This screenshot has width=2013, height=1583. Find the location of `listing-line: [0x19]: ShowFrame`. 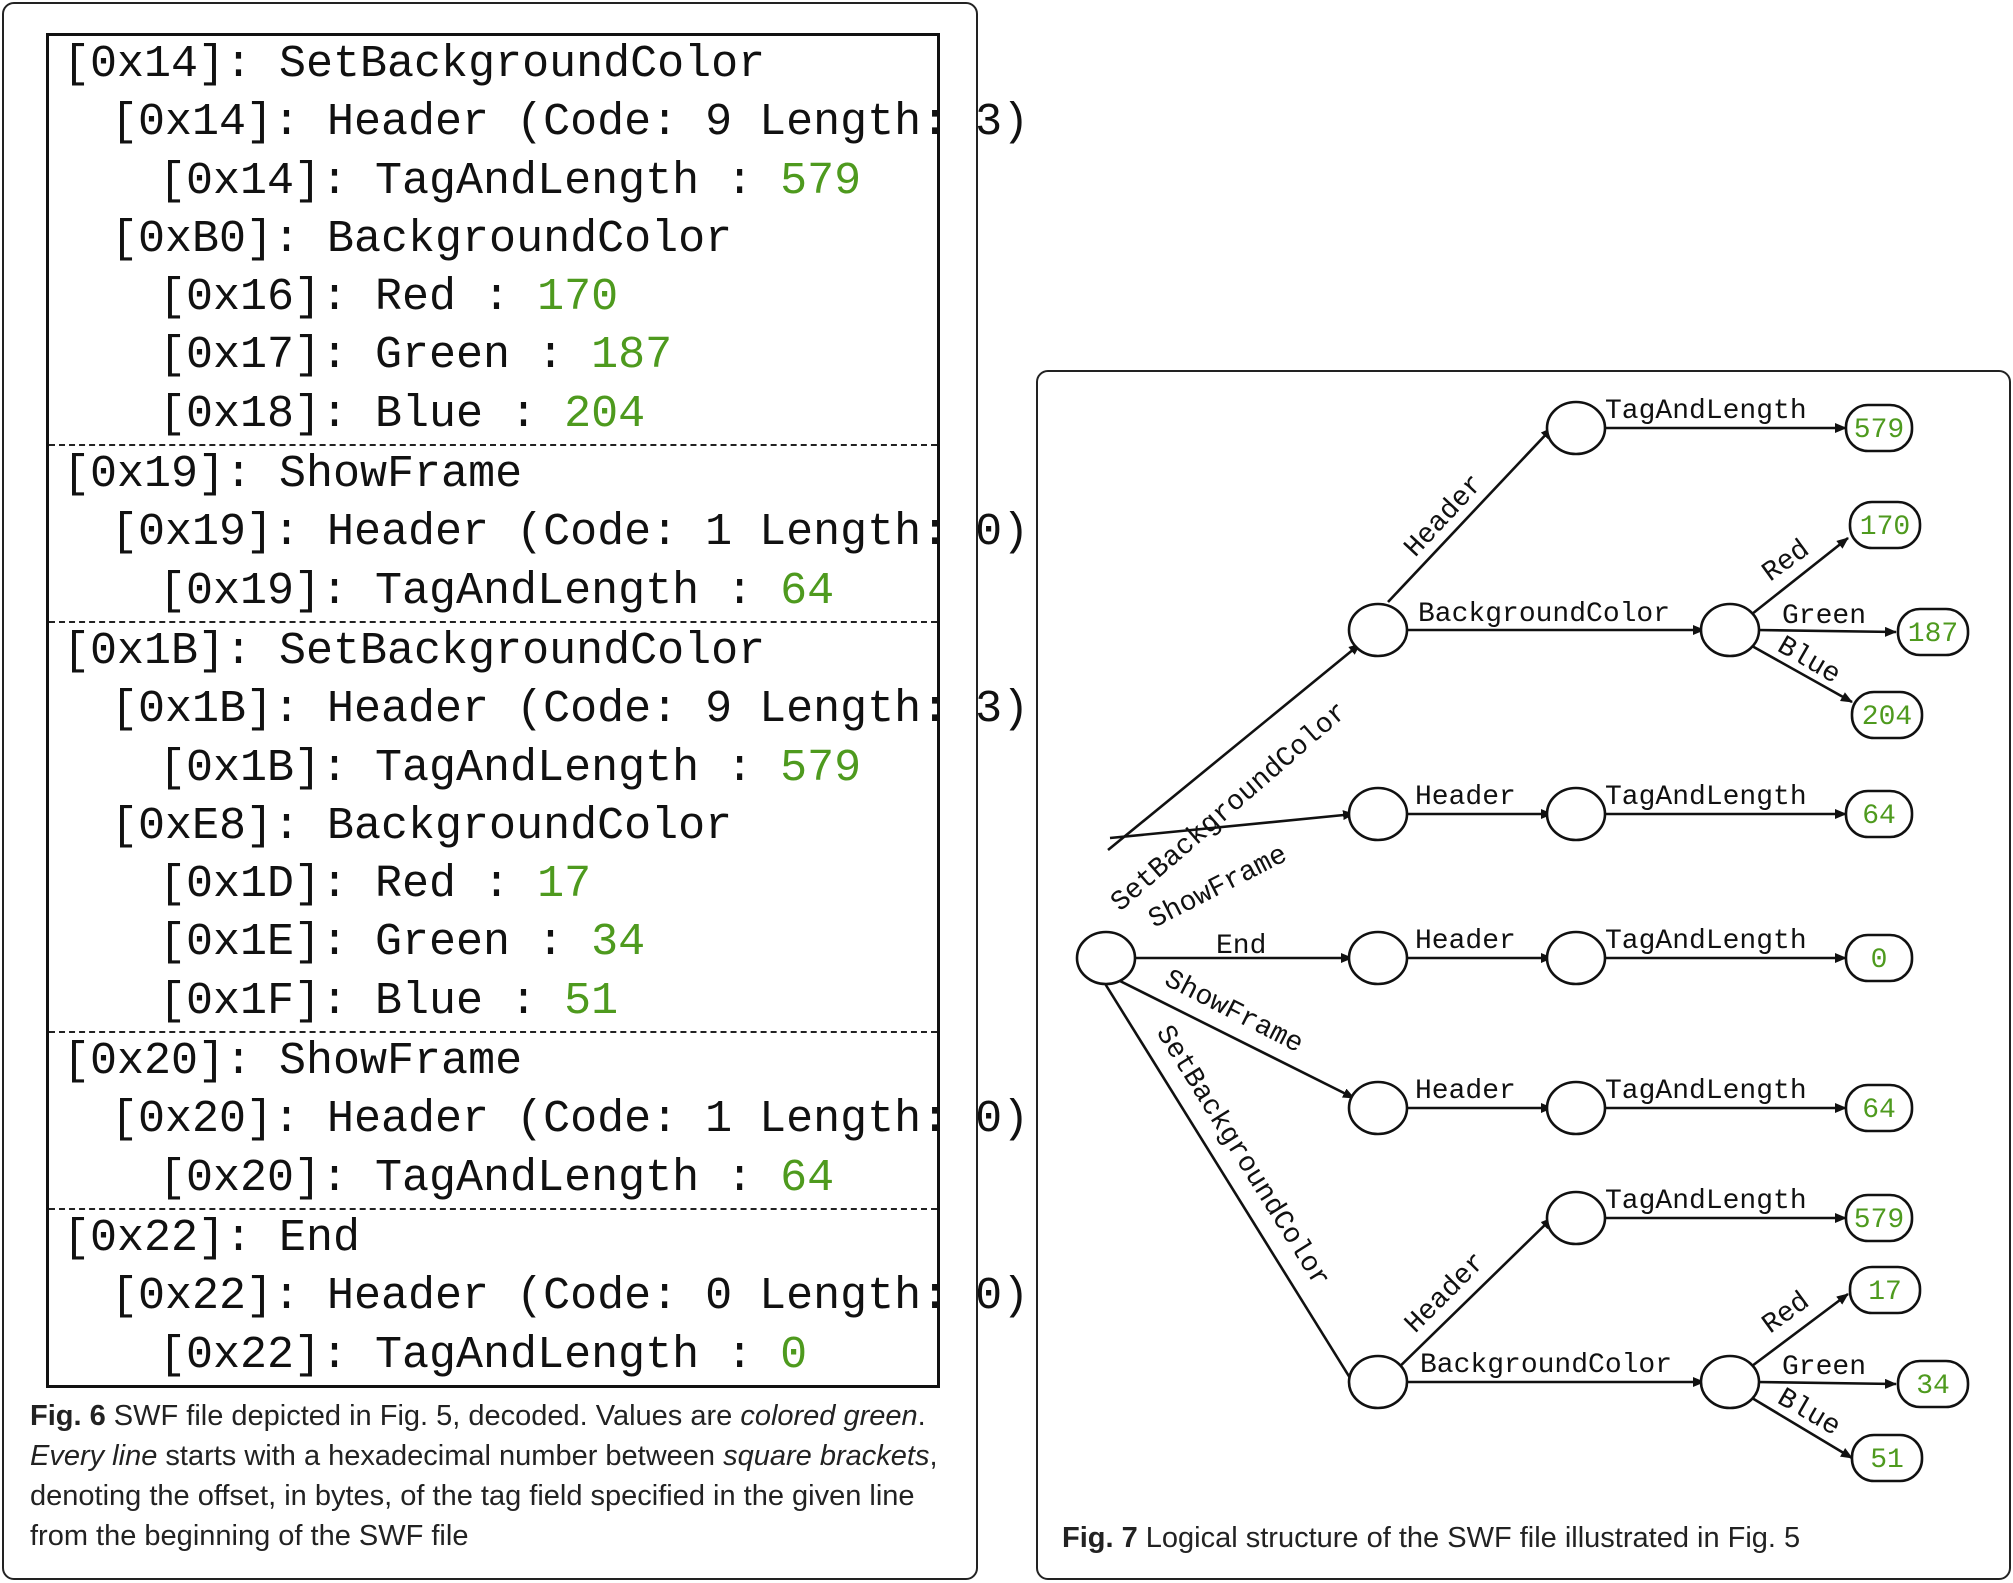

listing-line: [0x19]: ShowFrame is located at coordinates (493, 475).